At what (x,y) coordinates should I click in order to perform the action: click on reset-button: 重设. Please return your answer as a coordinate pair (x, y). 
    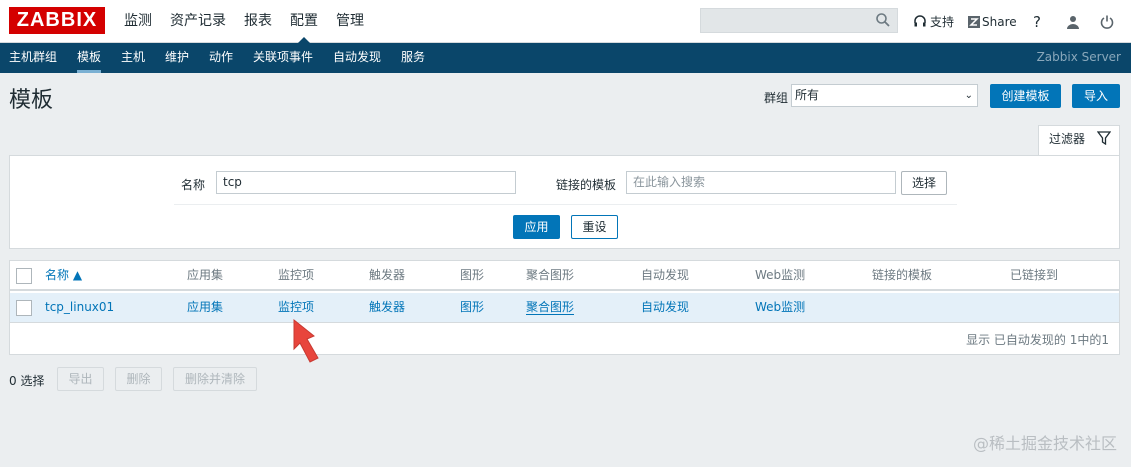
    Looking at the image, I should click on (594, 227).